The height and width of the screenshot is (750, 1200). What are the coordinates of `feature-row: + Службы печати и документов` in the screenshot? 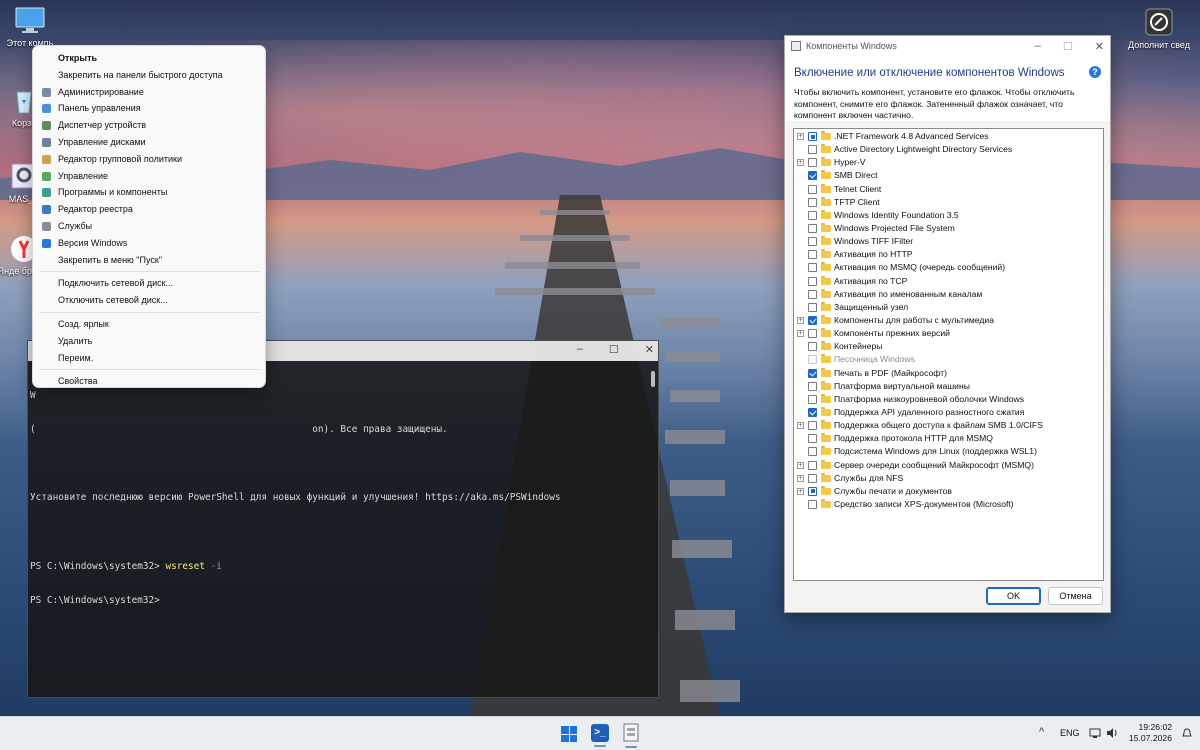 It's located at (948, 491).